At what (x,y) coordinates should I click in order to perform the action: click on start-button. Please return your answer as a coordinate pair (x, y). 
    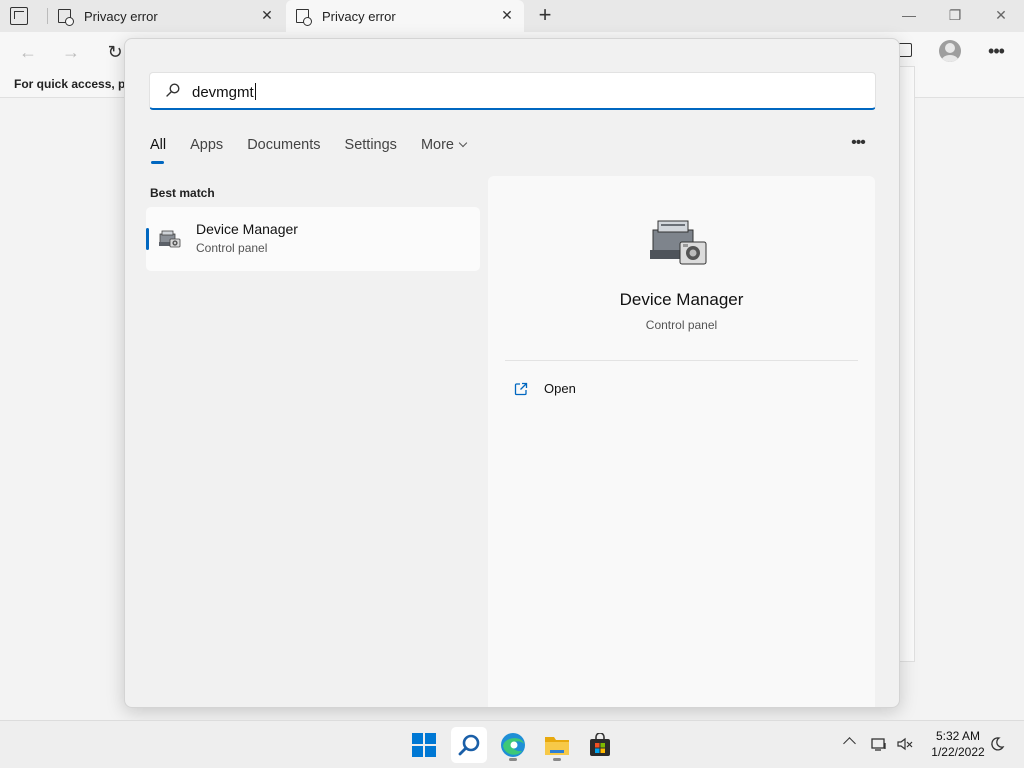
    Looking at the image, I should click on (424, 745).